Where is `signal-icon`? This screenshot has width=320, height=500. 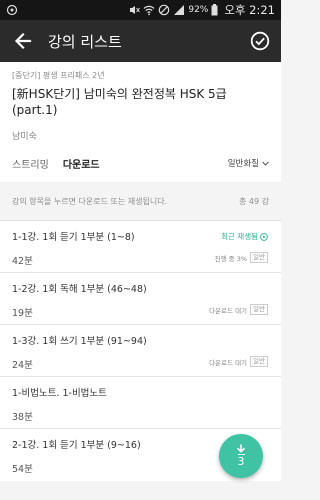
signal-icon is located at coordinates (179, 10).